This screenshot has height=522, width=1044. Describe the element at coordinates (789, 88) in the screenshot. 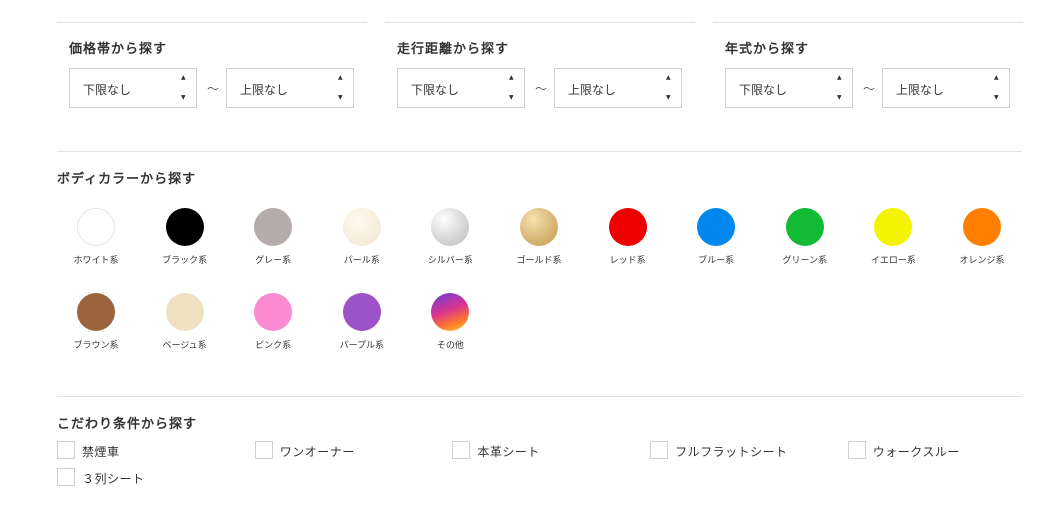

I see `year-min-select: 下限なし ▲ ▼` at that location.